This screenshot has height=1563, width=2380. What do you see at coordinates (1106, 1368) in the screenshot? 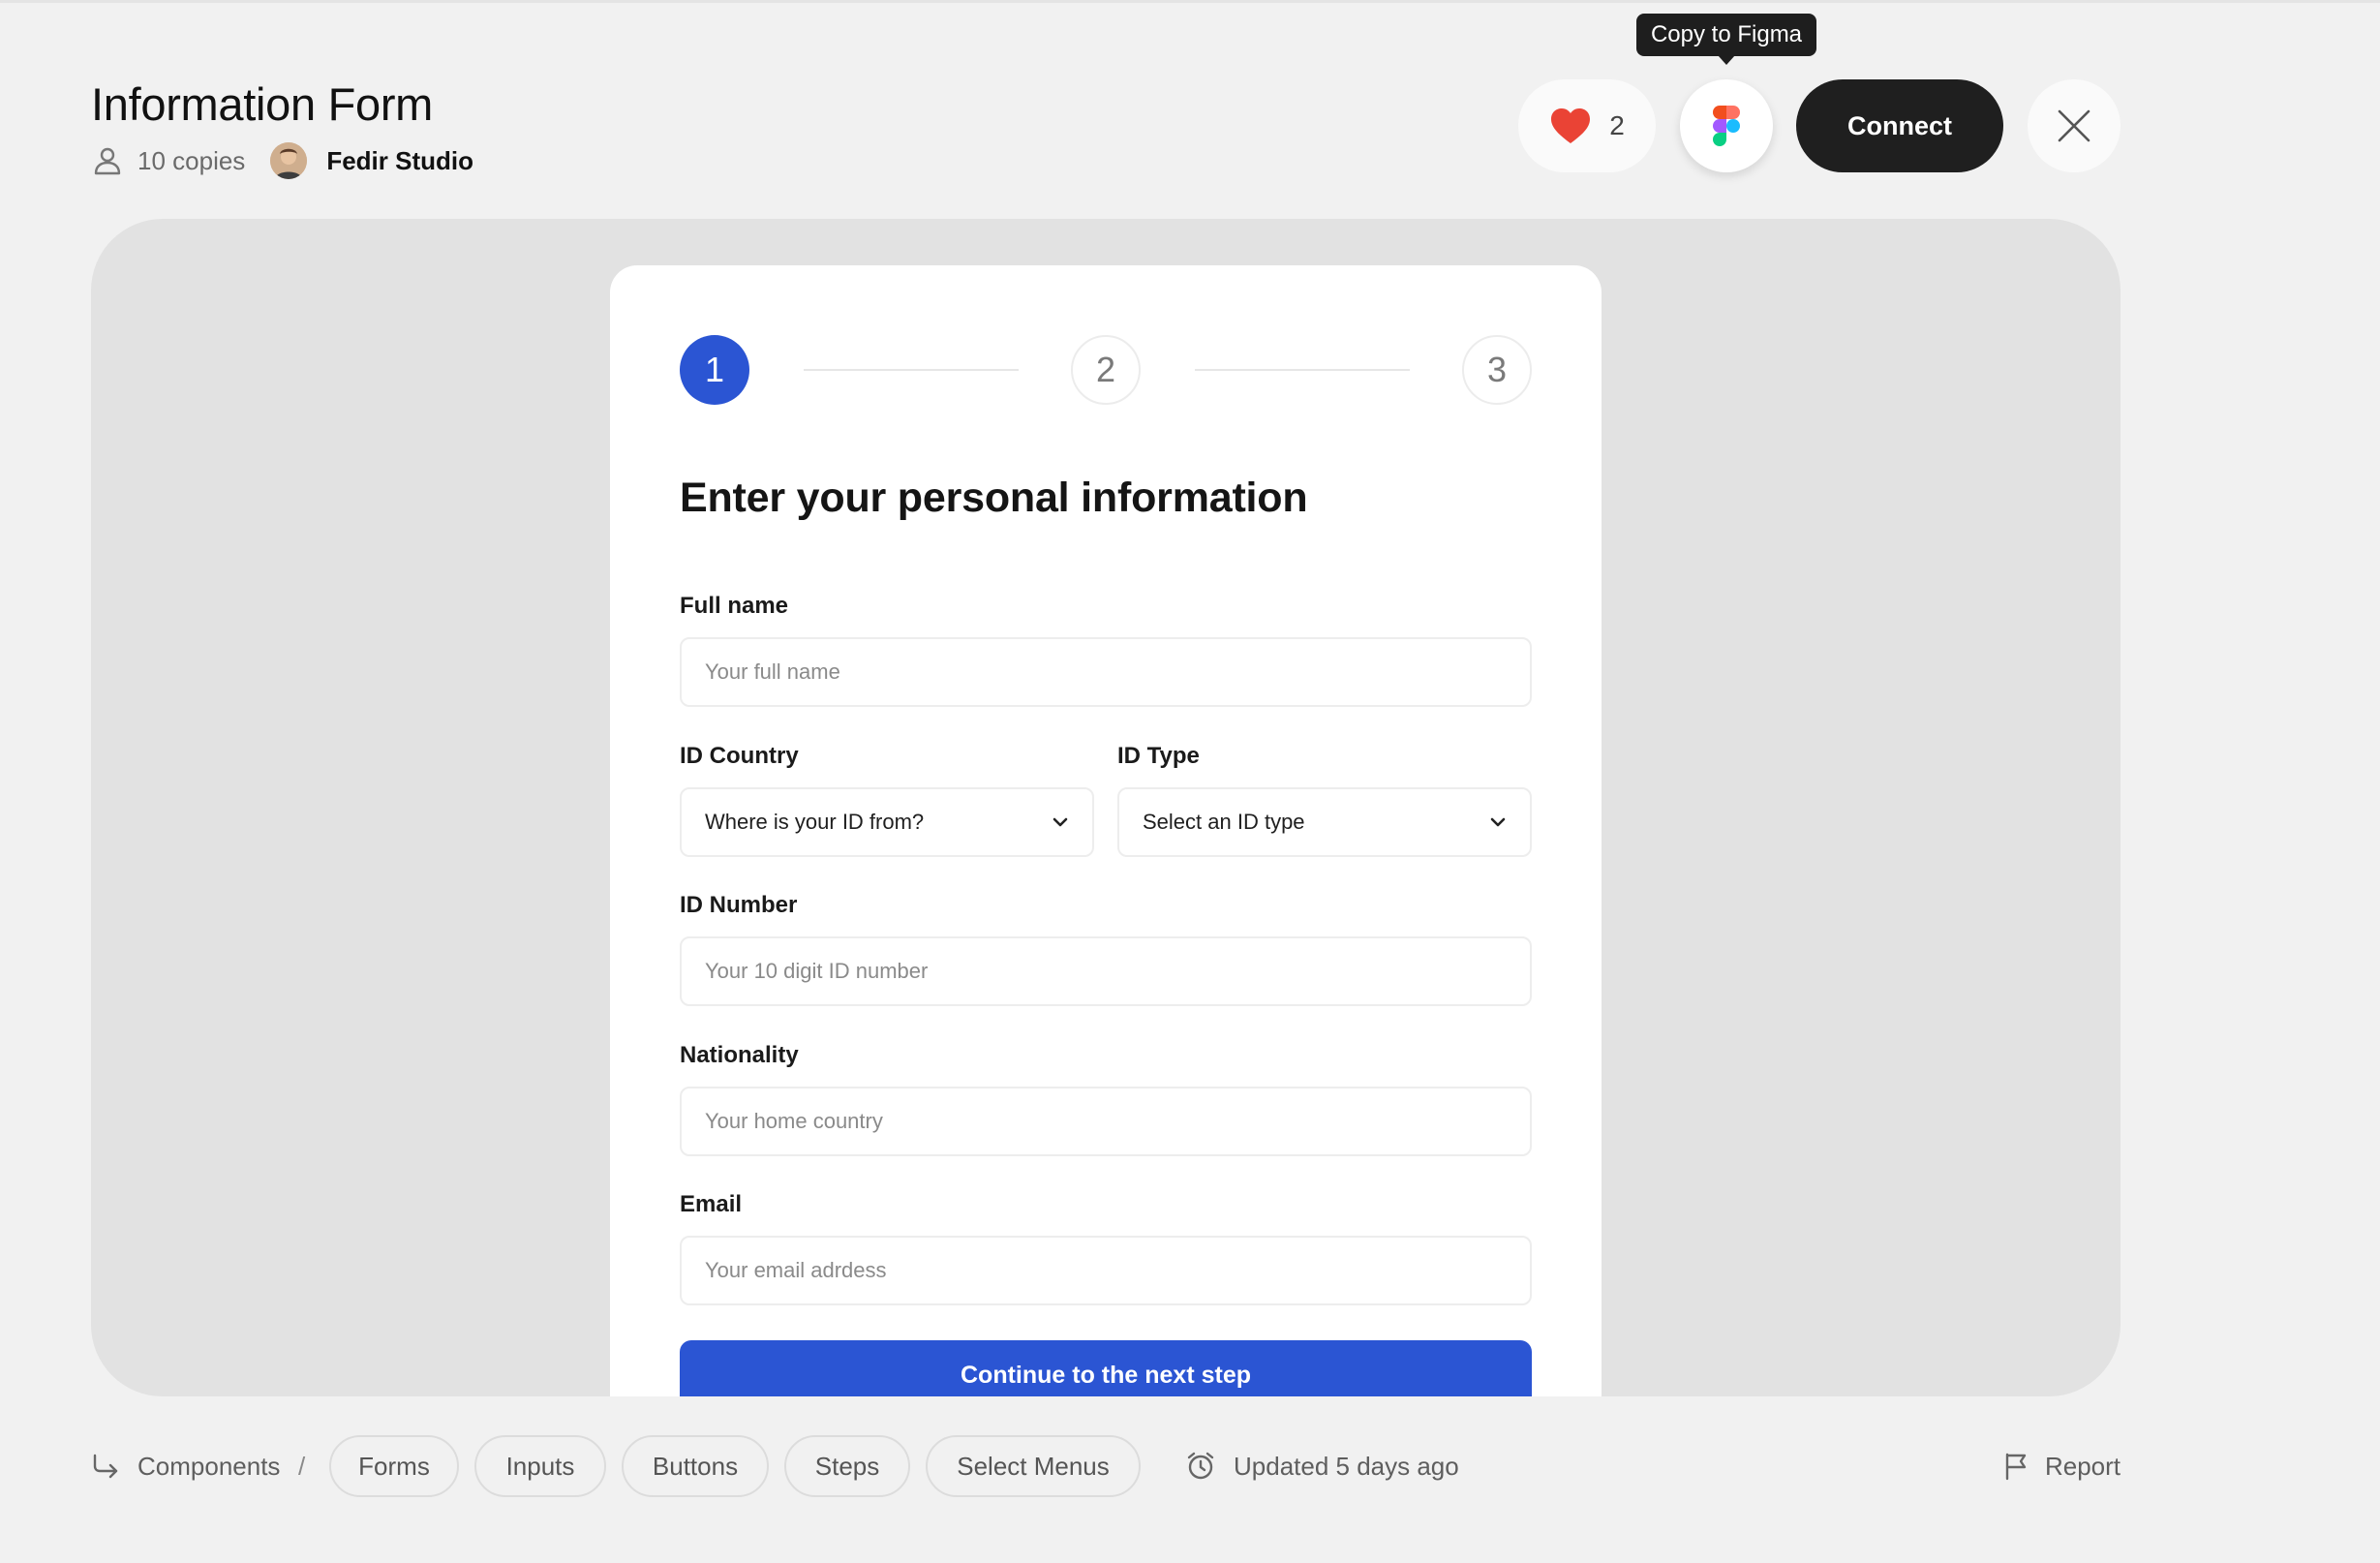
I see `continue-button: Continue to the next step` at bounding box center [1106, 1368].